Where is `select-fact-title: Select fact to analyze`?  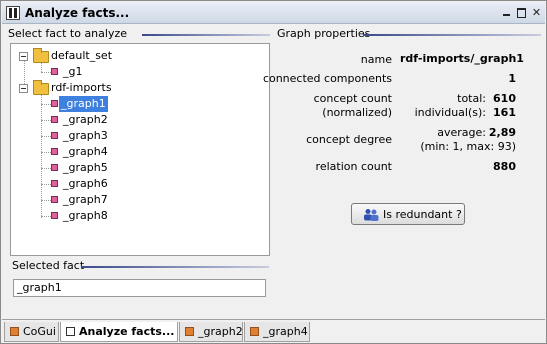
select-fact-title: Select fact to analyze is located at coordinates (68, 33).